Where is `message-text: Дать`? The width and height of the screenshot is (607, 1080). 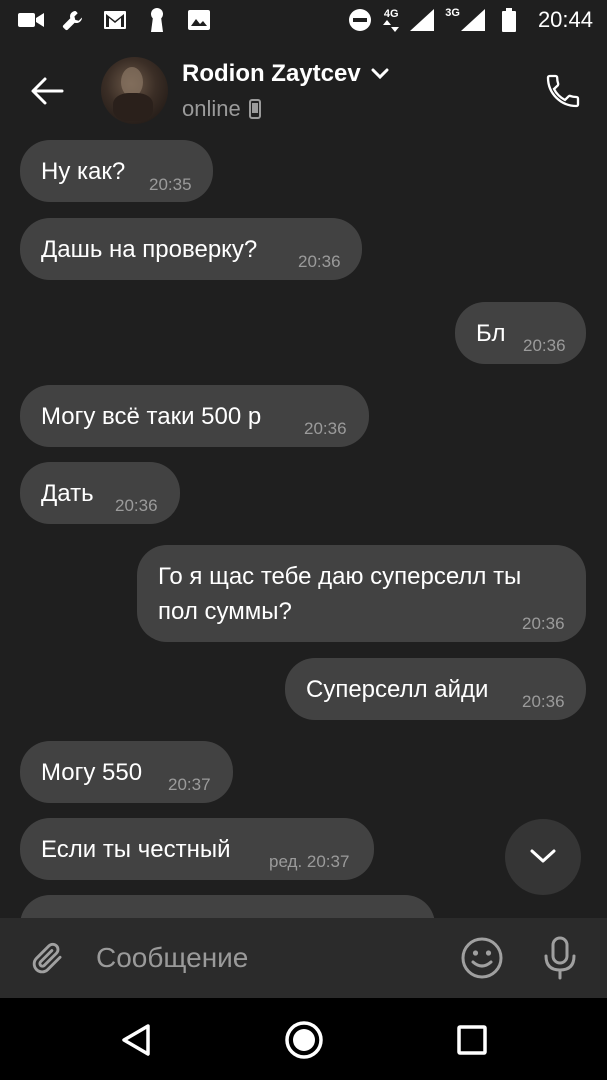 message-text: Дать is located at coordinates (67, 493).